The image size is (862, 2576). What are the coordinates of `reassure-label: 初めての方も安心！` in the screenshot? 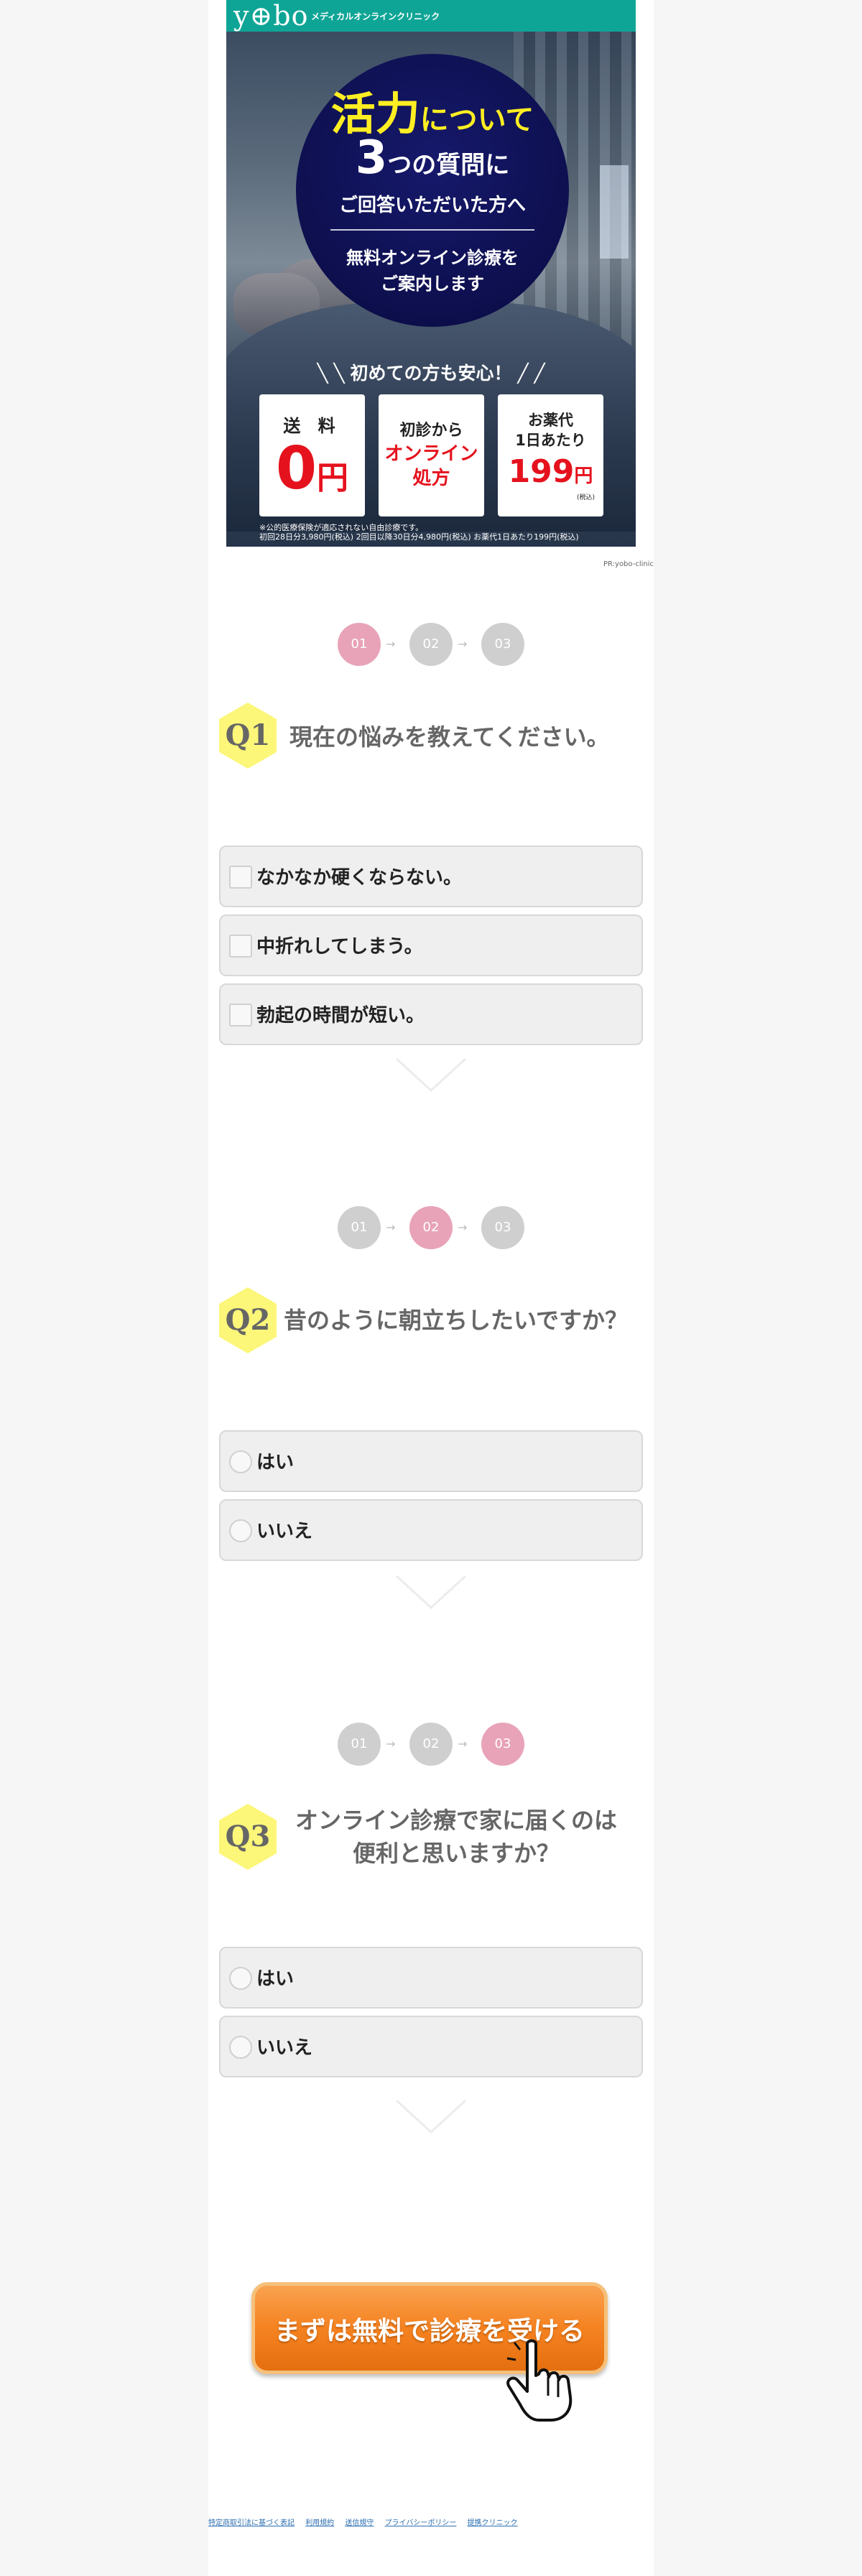 It's located at (431, 373).